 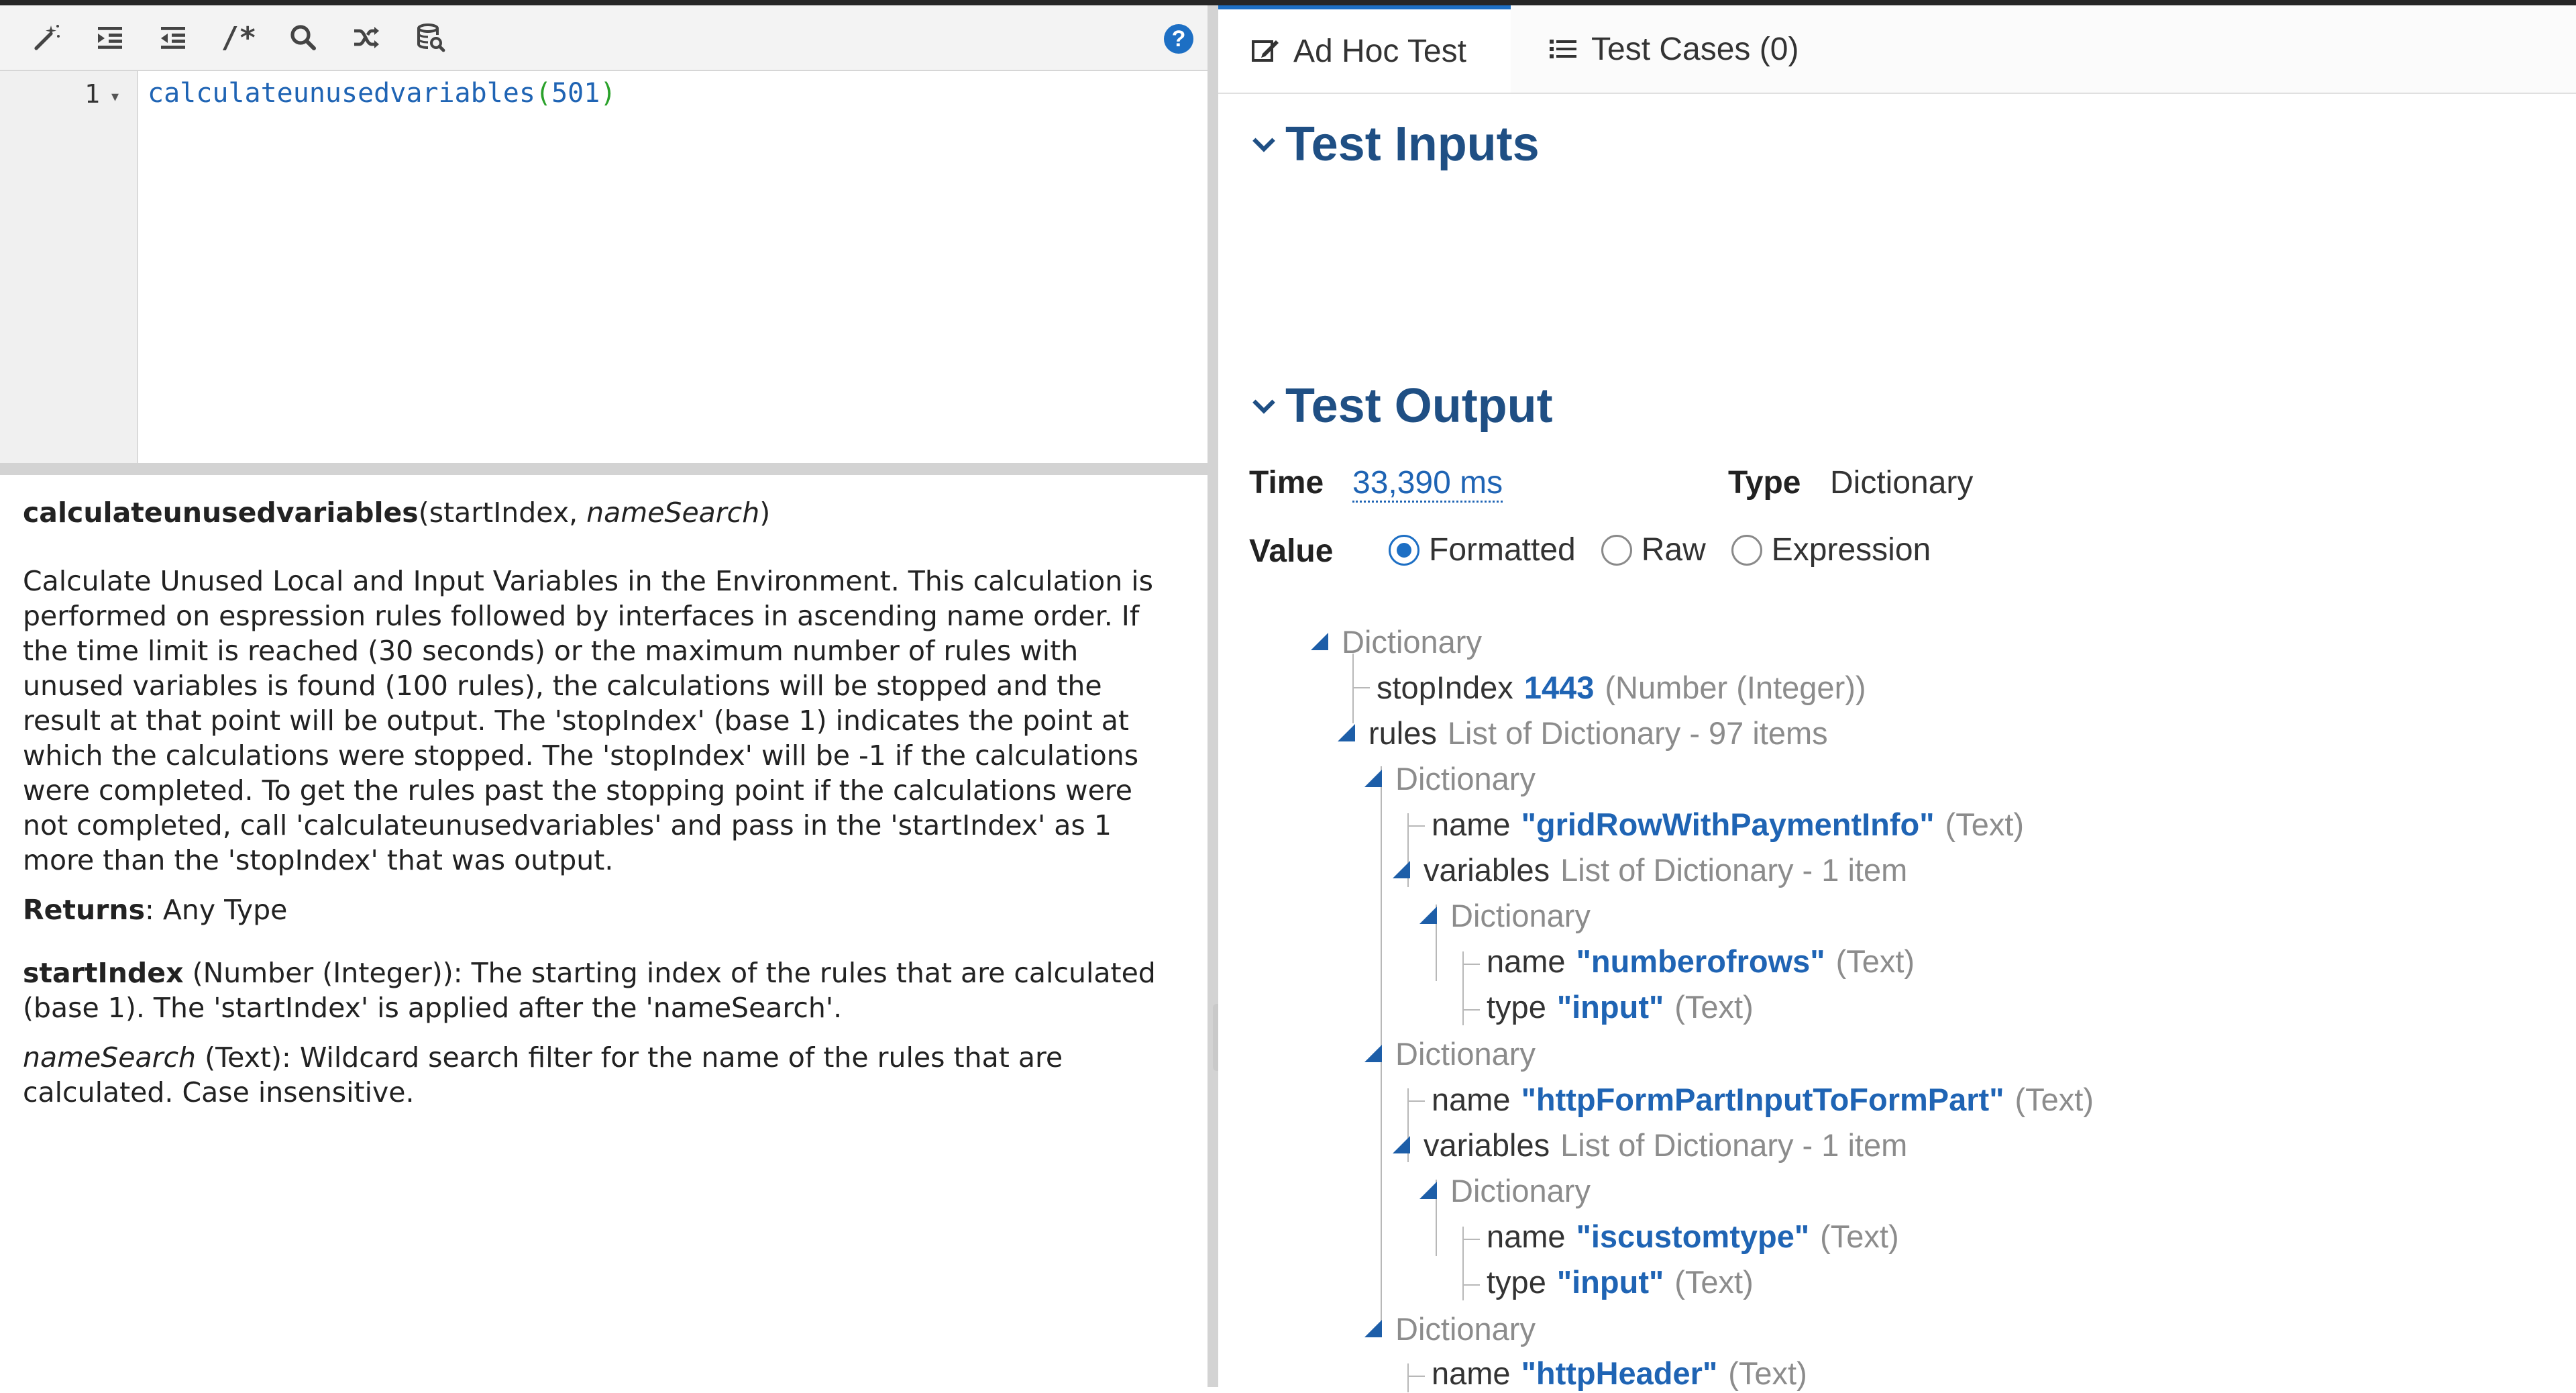 I want to click on code-argument: 501, so click(x=575, y=93).